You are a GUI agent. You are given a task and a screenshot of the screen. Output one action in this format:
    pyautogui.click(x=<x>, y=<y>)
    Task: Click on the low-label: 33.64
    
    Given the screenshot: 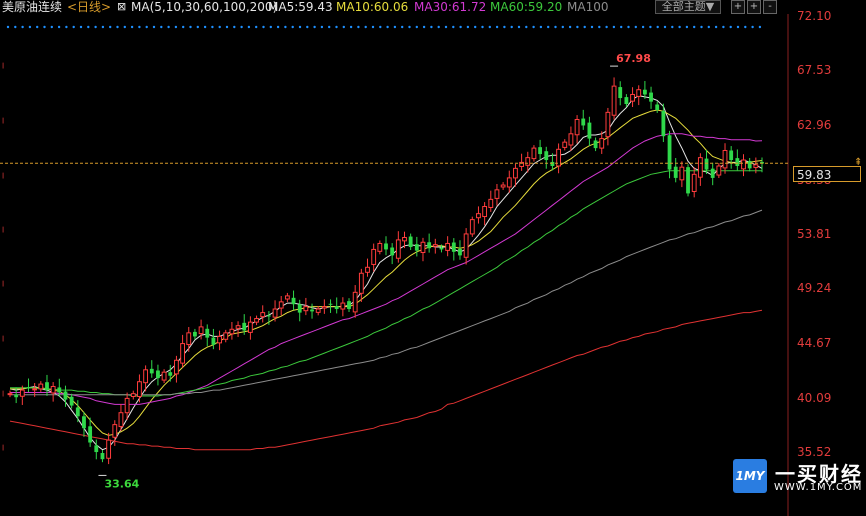 What is the action you would take?
    pyautogui.click(x=121, y=483)
    